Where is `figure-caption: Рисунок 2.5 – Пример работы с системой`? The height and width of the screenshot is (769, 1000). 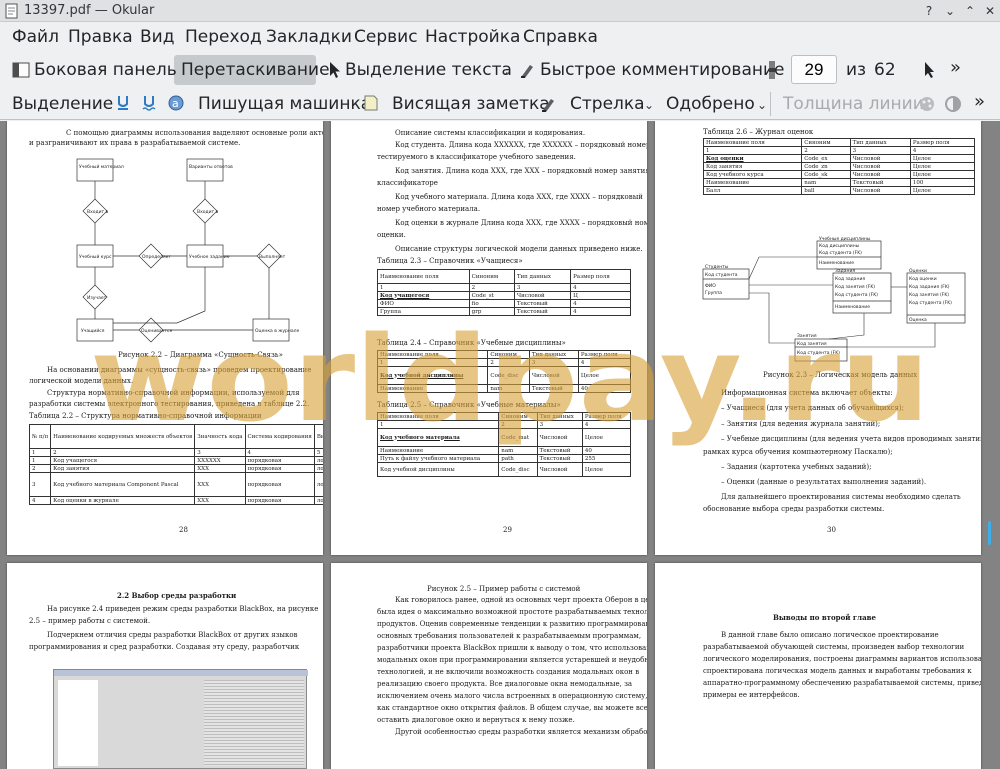
figure-caption: Рисунок 2.5 – Пример работы с системой is located at coordinates (504, 589).